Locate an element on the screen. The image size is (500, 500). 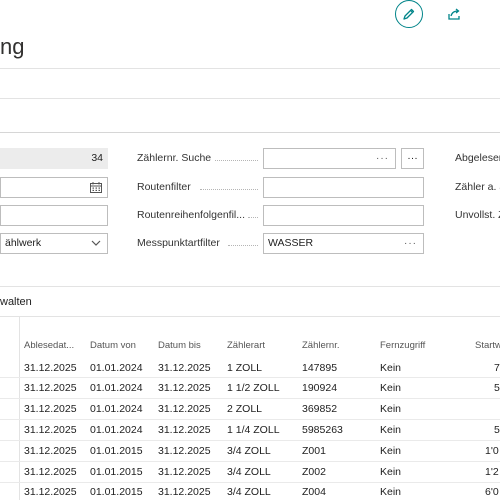
read-label: Abgeleser is located at coordinates (477, 158).